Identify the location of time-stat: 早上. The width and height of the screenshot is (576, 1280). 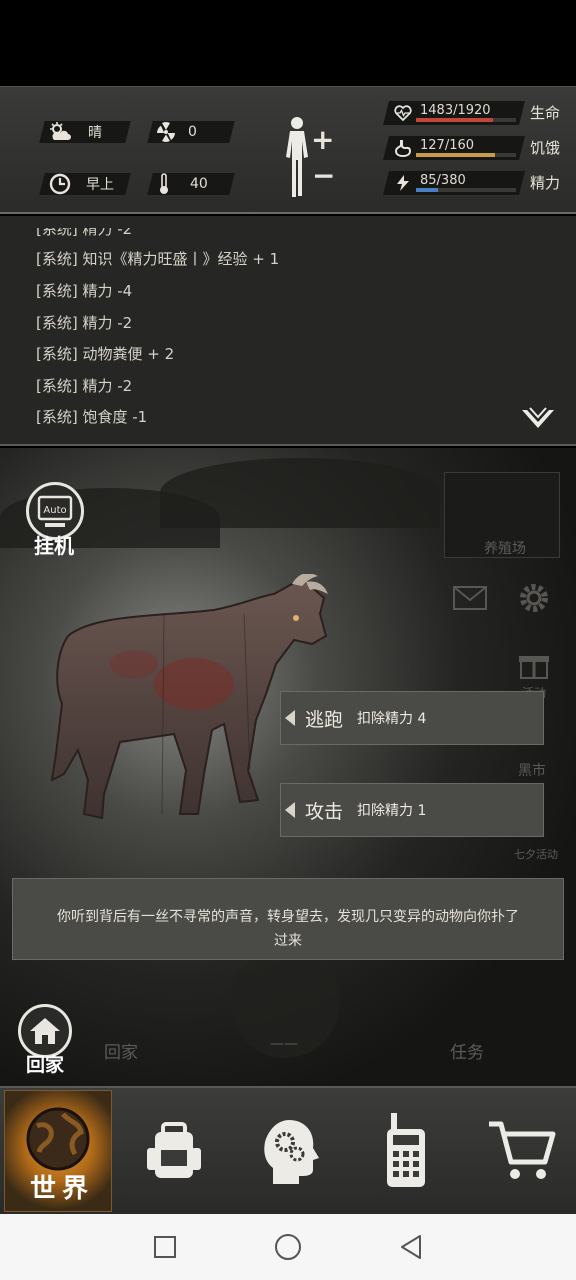
(81, 184).